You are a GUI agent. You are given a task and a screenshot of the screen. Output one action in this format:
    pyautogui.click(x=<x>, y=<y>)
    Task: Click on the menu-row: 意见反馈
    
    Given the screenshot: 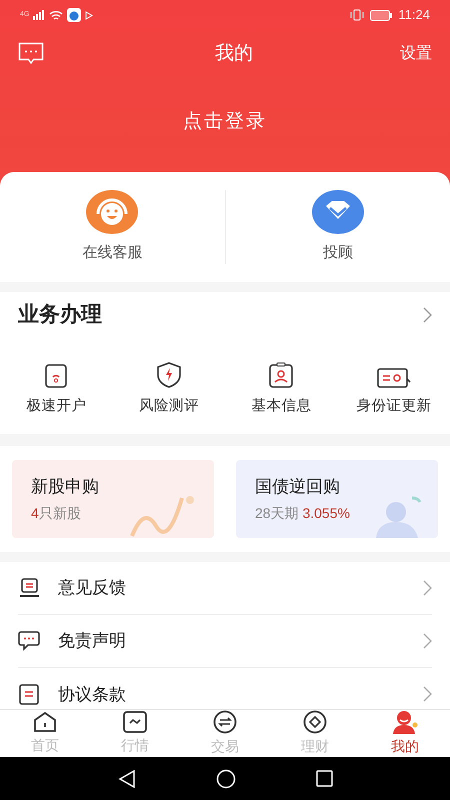 What is the action you would take?
    pyautogui.click(x=225, y=588)
    